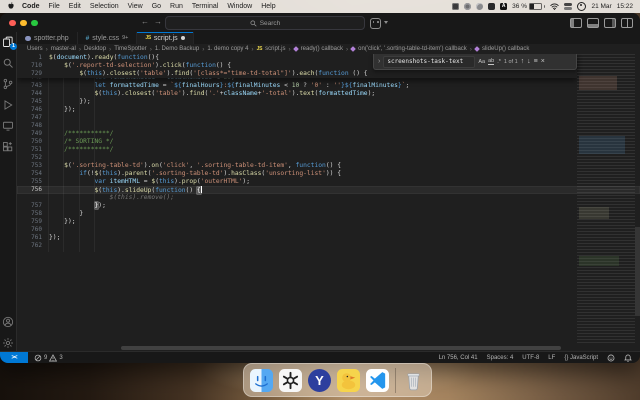  Describe the element at coordinates (581, 358) in the screenshot. I see `language-mode: {} JavaScript` at that location.